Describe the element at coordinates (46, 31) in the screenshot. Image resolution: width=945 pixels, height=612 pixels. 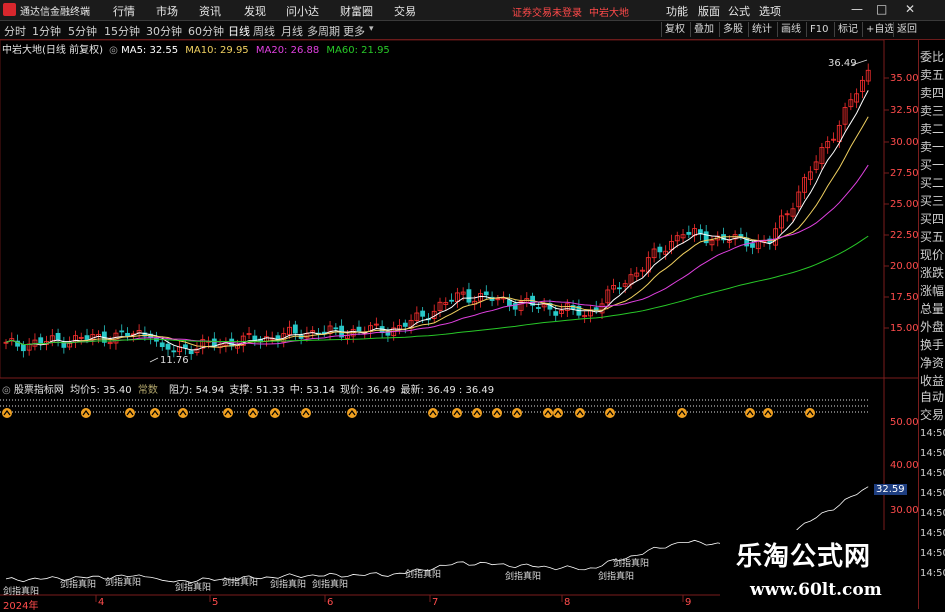
I see `tab-1min: 1分钟` at that location.